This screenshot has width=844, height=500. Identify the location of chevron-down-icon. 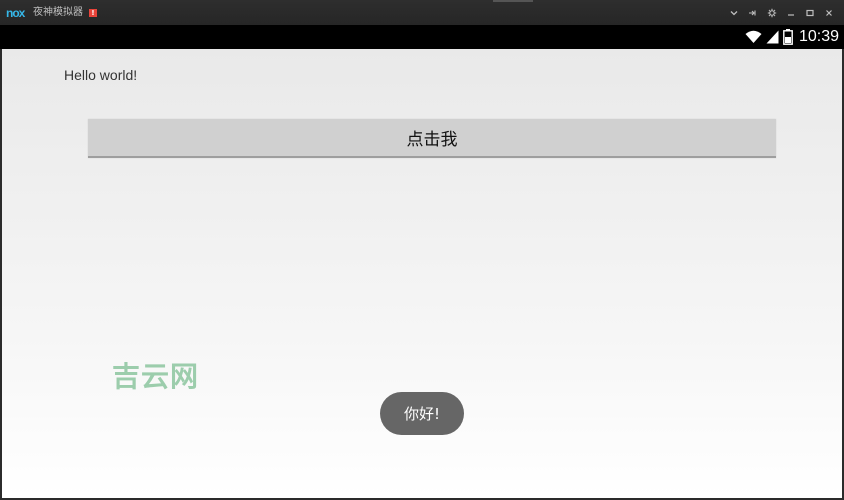
(734, 13).